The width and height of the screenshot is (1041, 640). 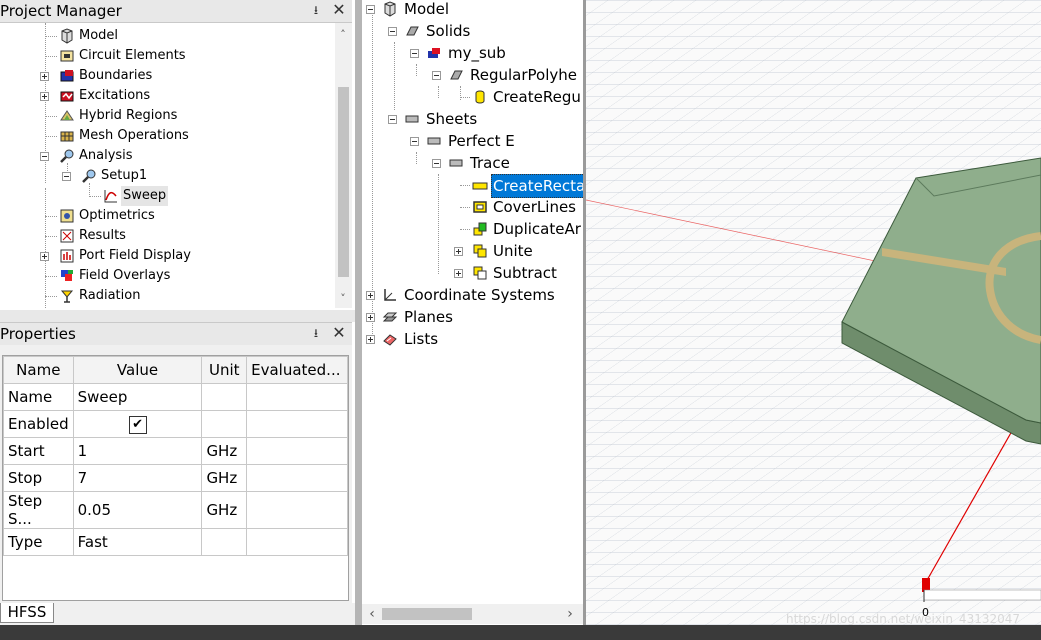 What do you see at coordinates (67, 296) in the screenshot?
I see `radiation-icon` at bounding box center [67, 296].